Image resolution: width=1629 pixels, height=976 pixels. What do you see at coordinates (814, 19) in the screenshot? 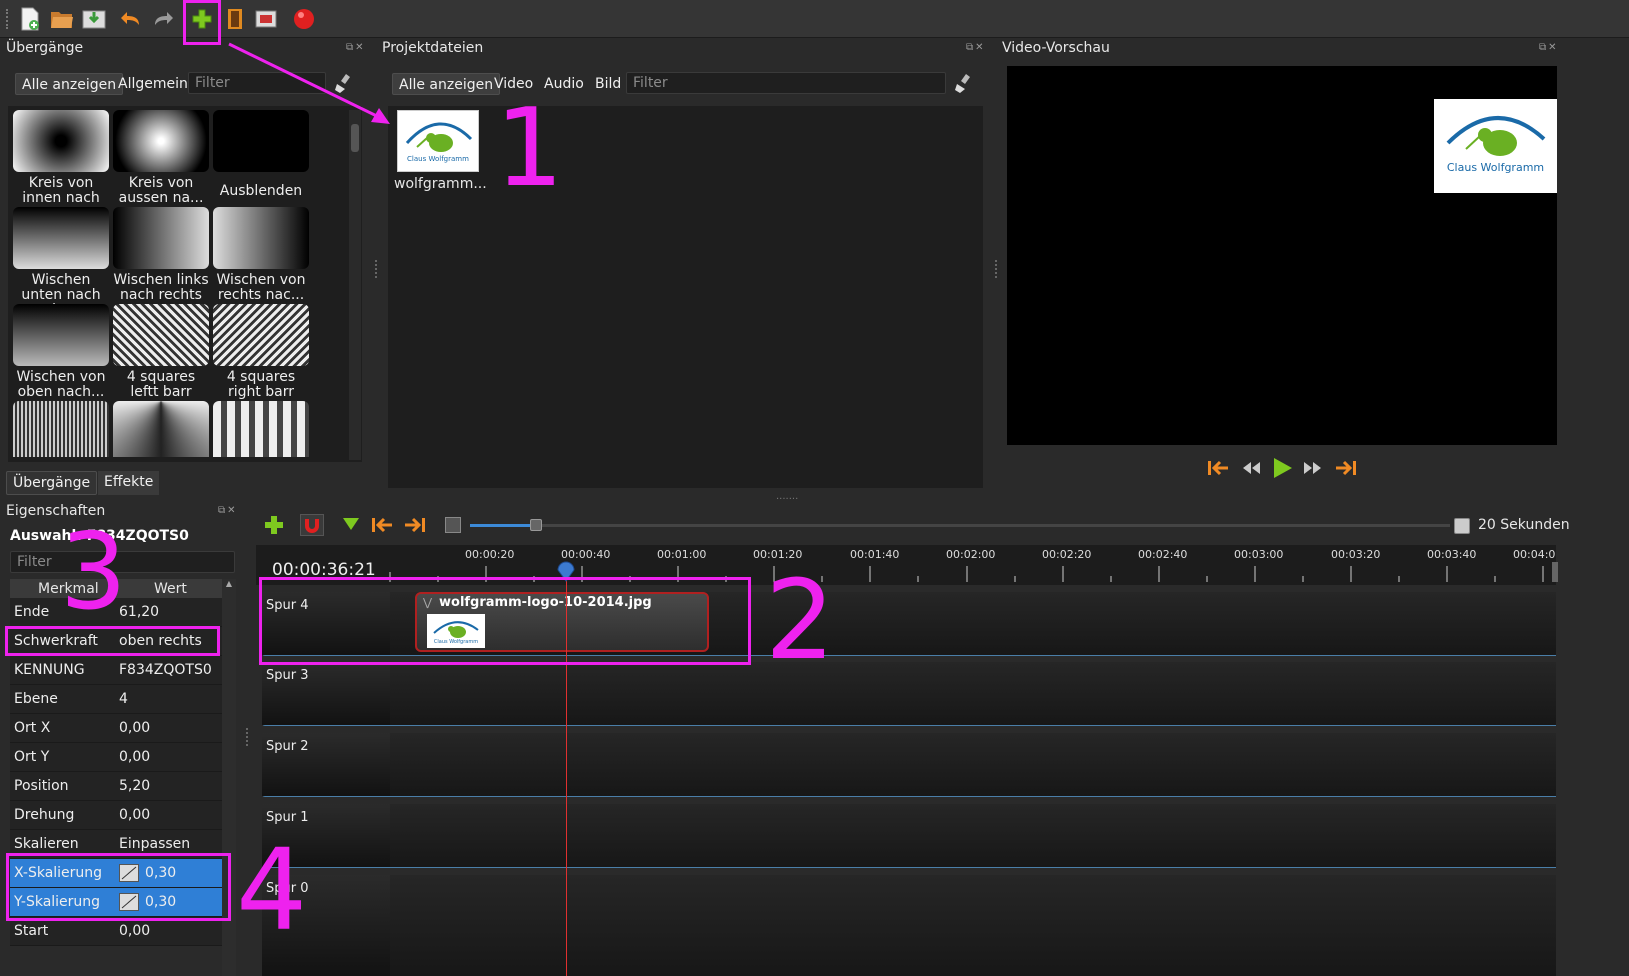
I see `main-toolbar` at bounding box center [814, 19].